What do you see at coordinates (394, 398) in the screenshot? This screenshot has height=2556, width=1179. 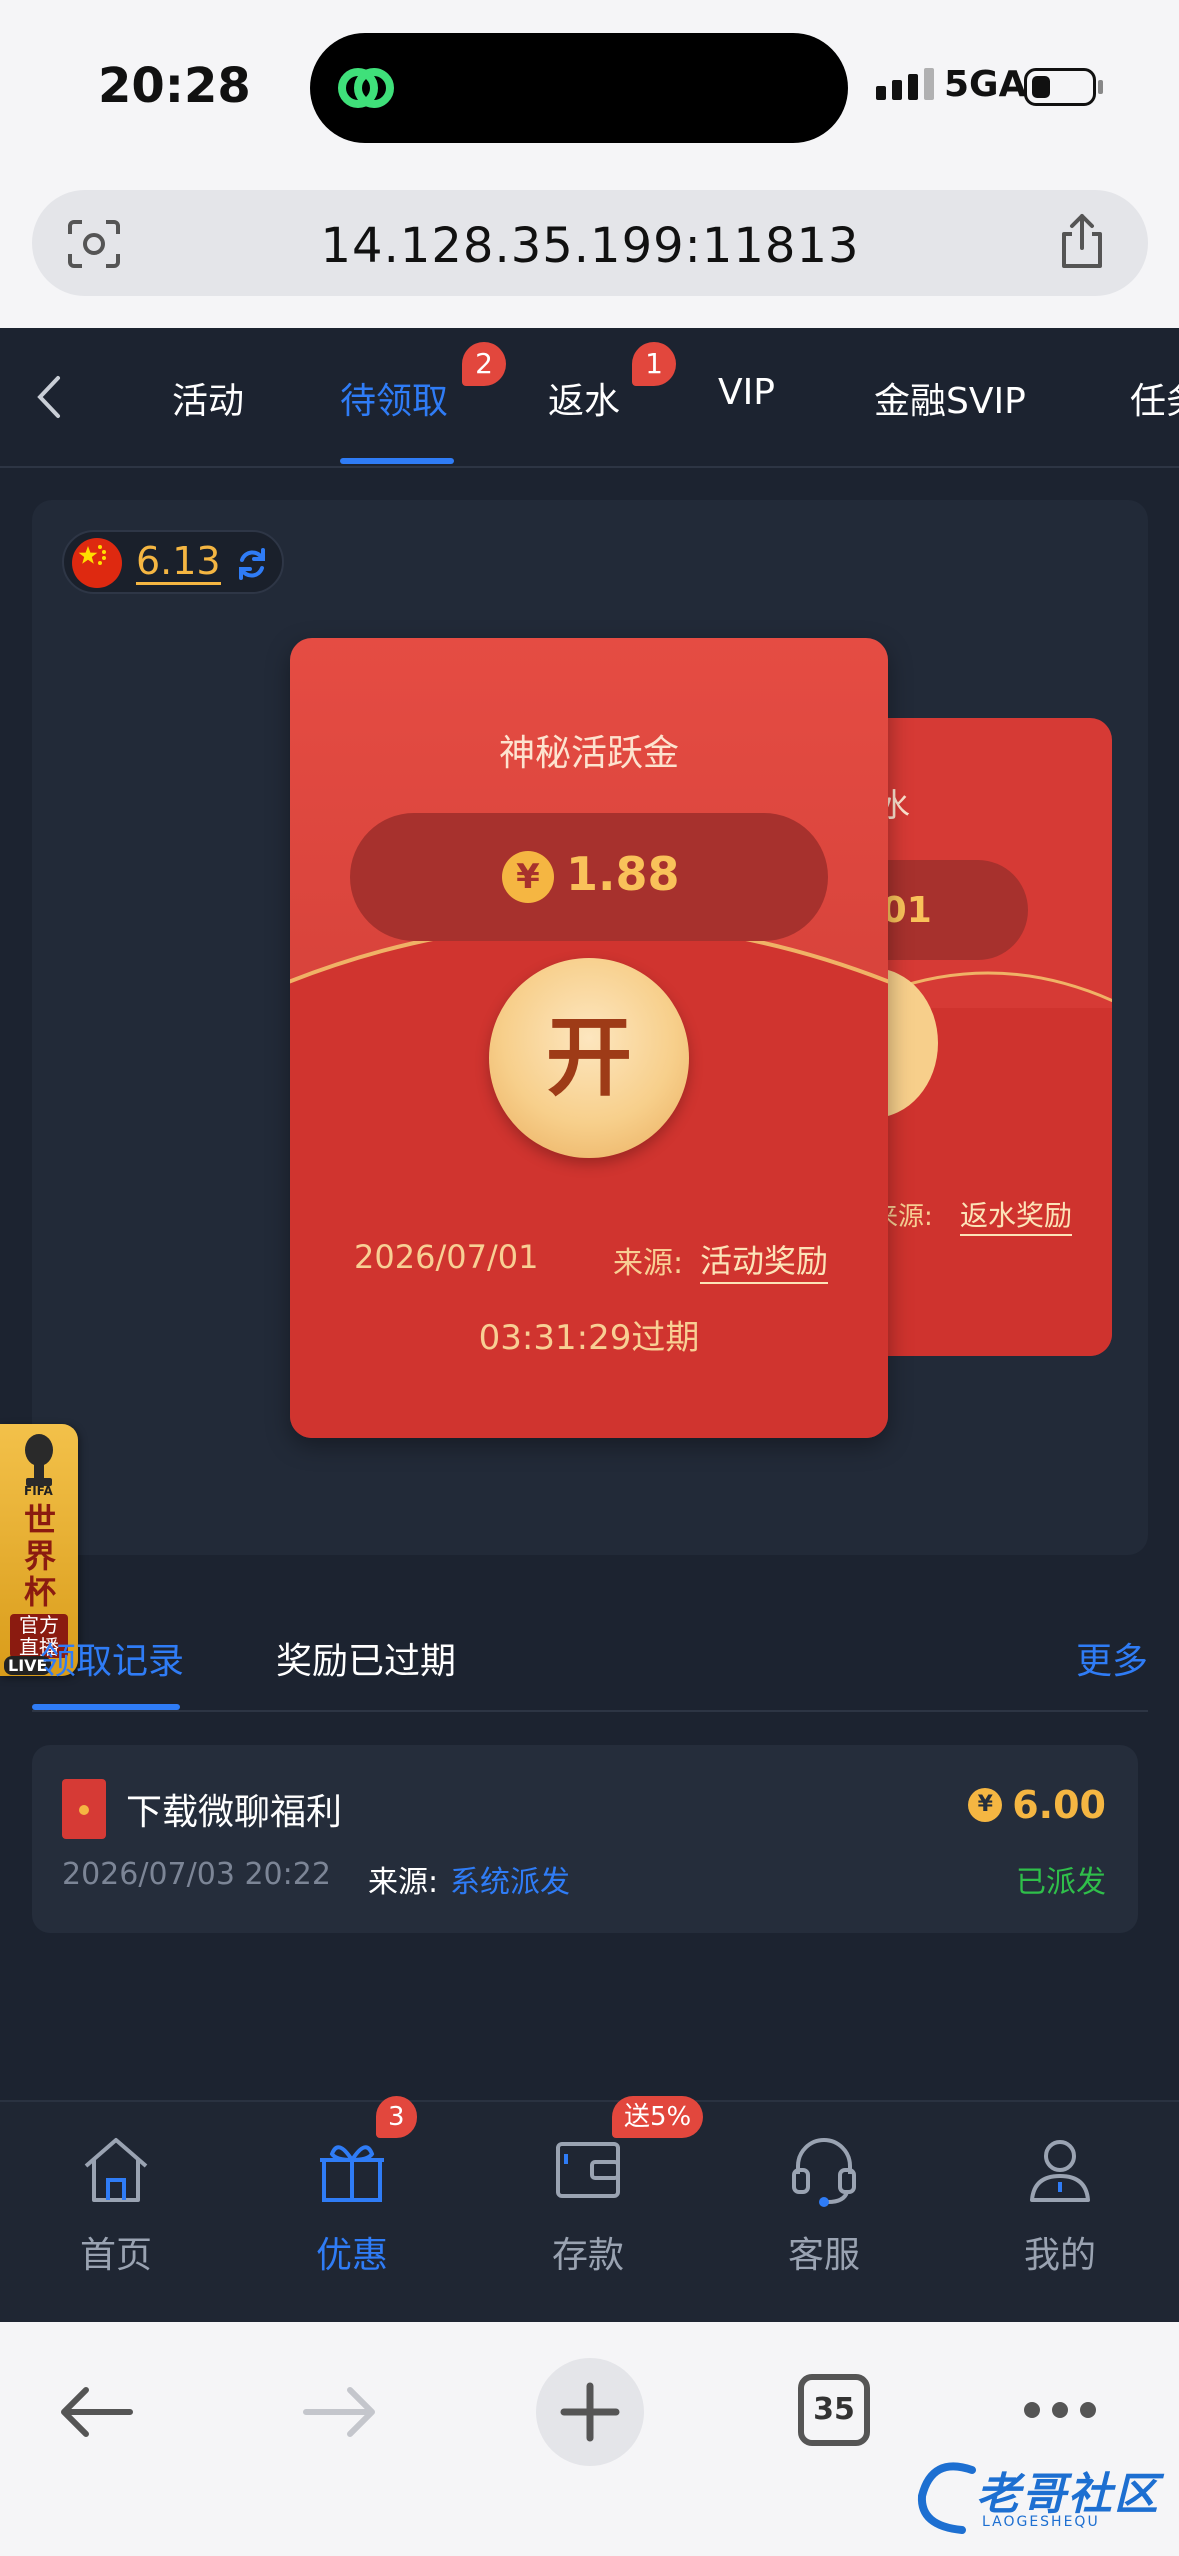 I see `tab-pending: 待领取` at bounding box center [394, 398].